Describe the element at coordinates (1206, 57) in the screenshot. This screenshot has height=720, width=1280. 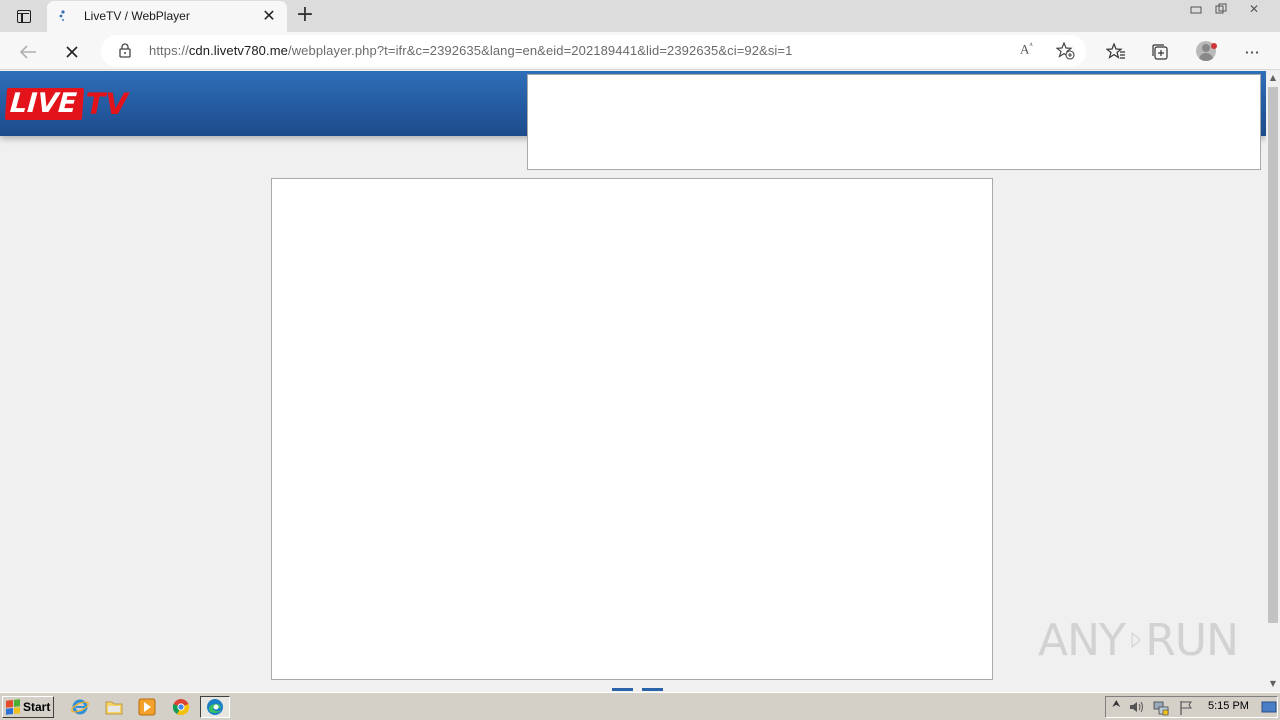
I see `avatar-body` at that location.